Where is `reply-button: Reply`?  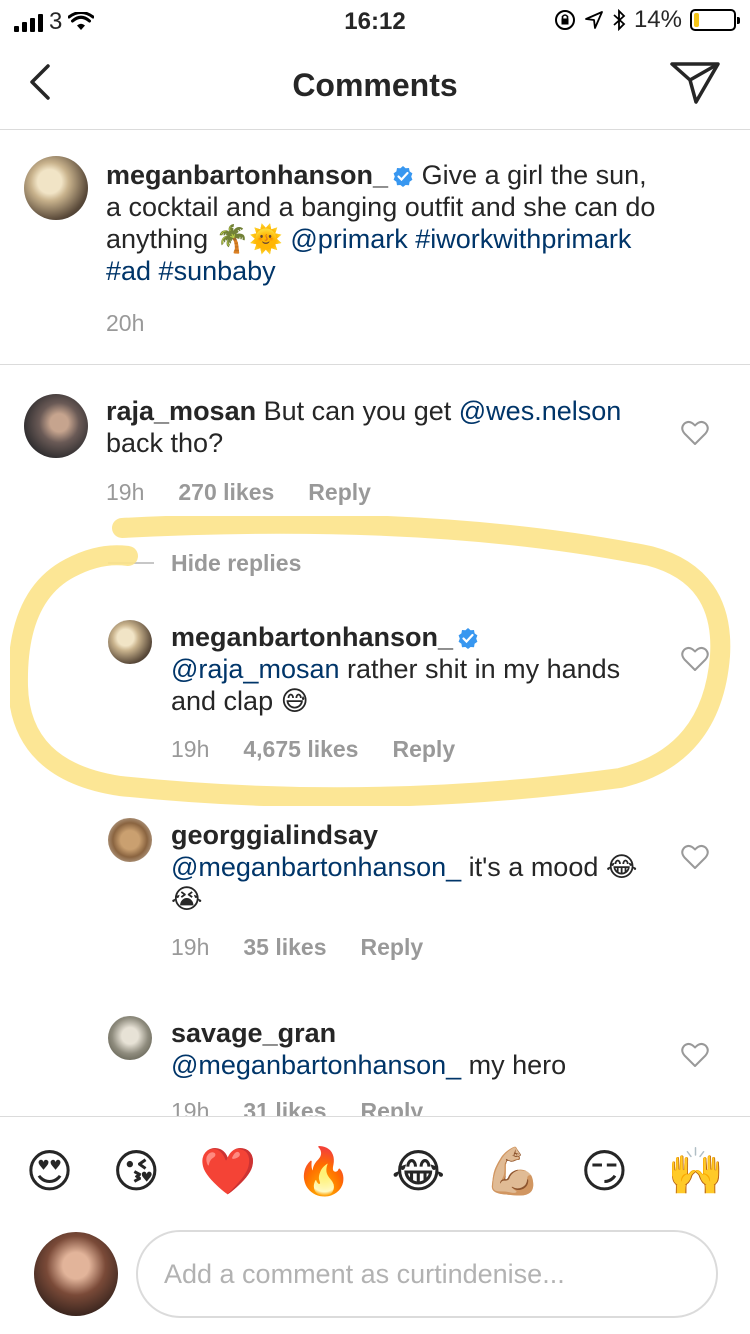
reply-button: Reply is located at coordinates (392, 1107).